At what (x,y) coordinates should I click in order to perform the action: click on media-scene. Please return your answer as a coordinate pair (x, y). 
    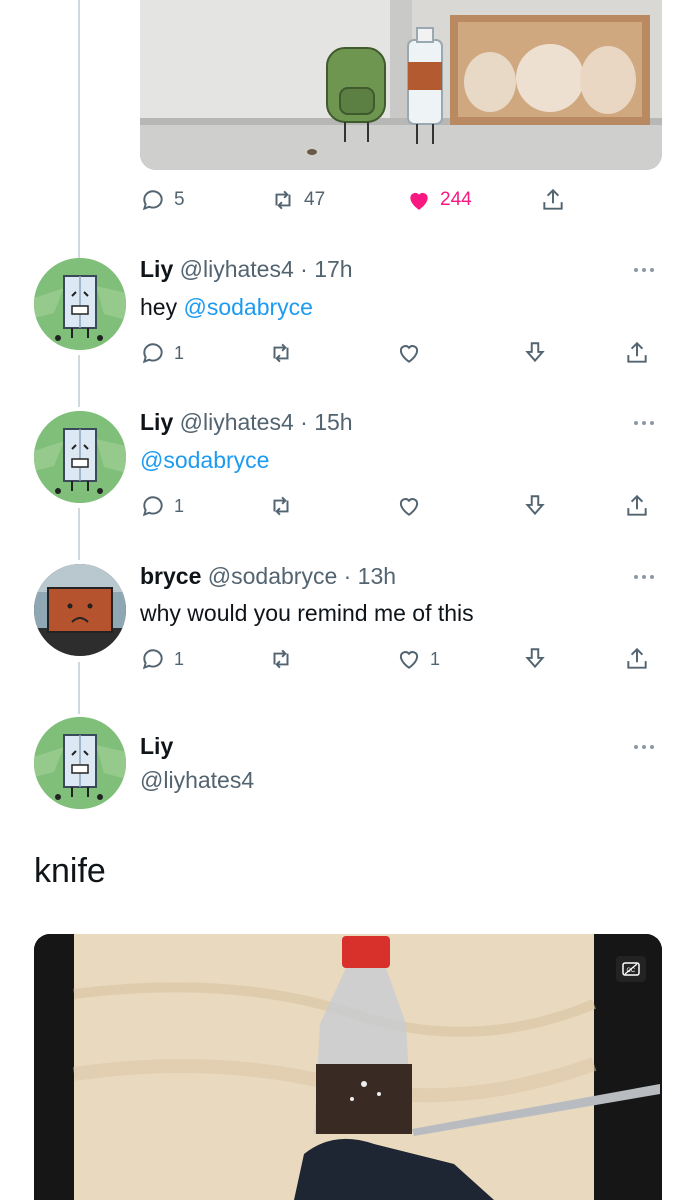
    Looking at the image, I should click on (401, 85).